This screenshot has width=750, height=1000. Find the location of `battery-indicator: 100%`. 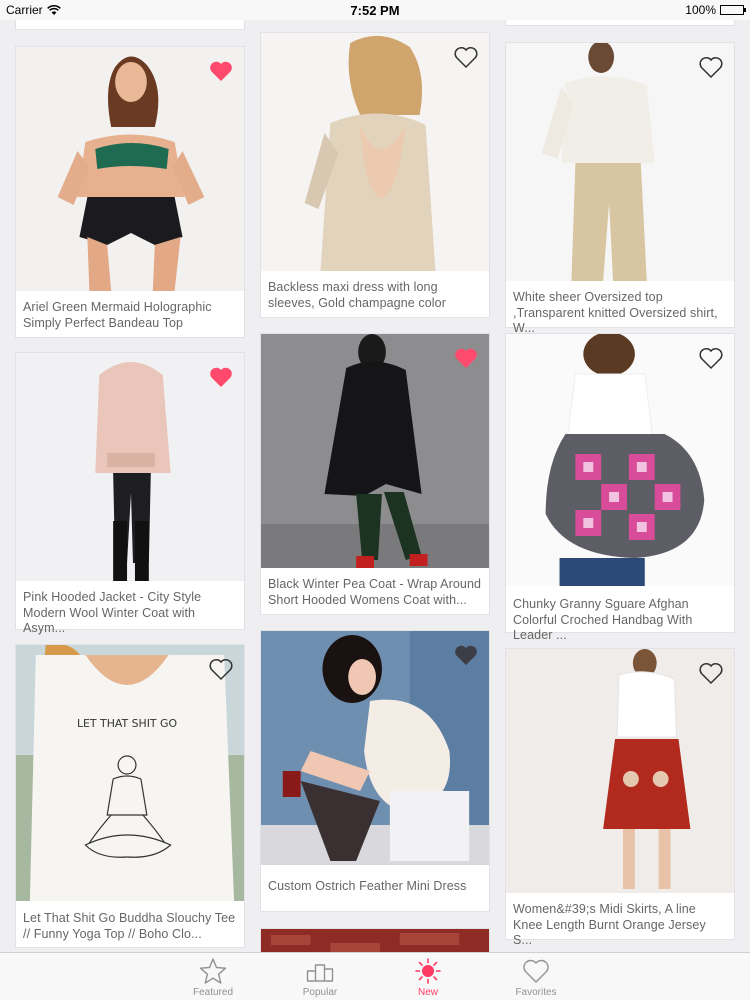

battery-indicator: 100% is located at coordinates (715, 10).